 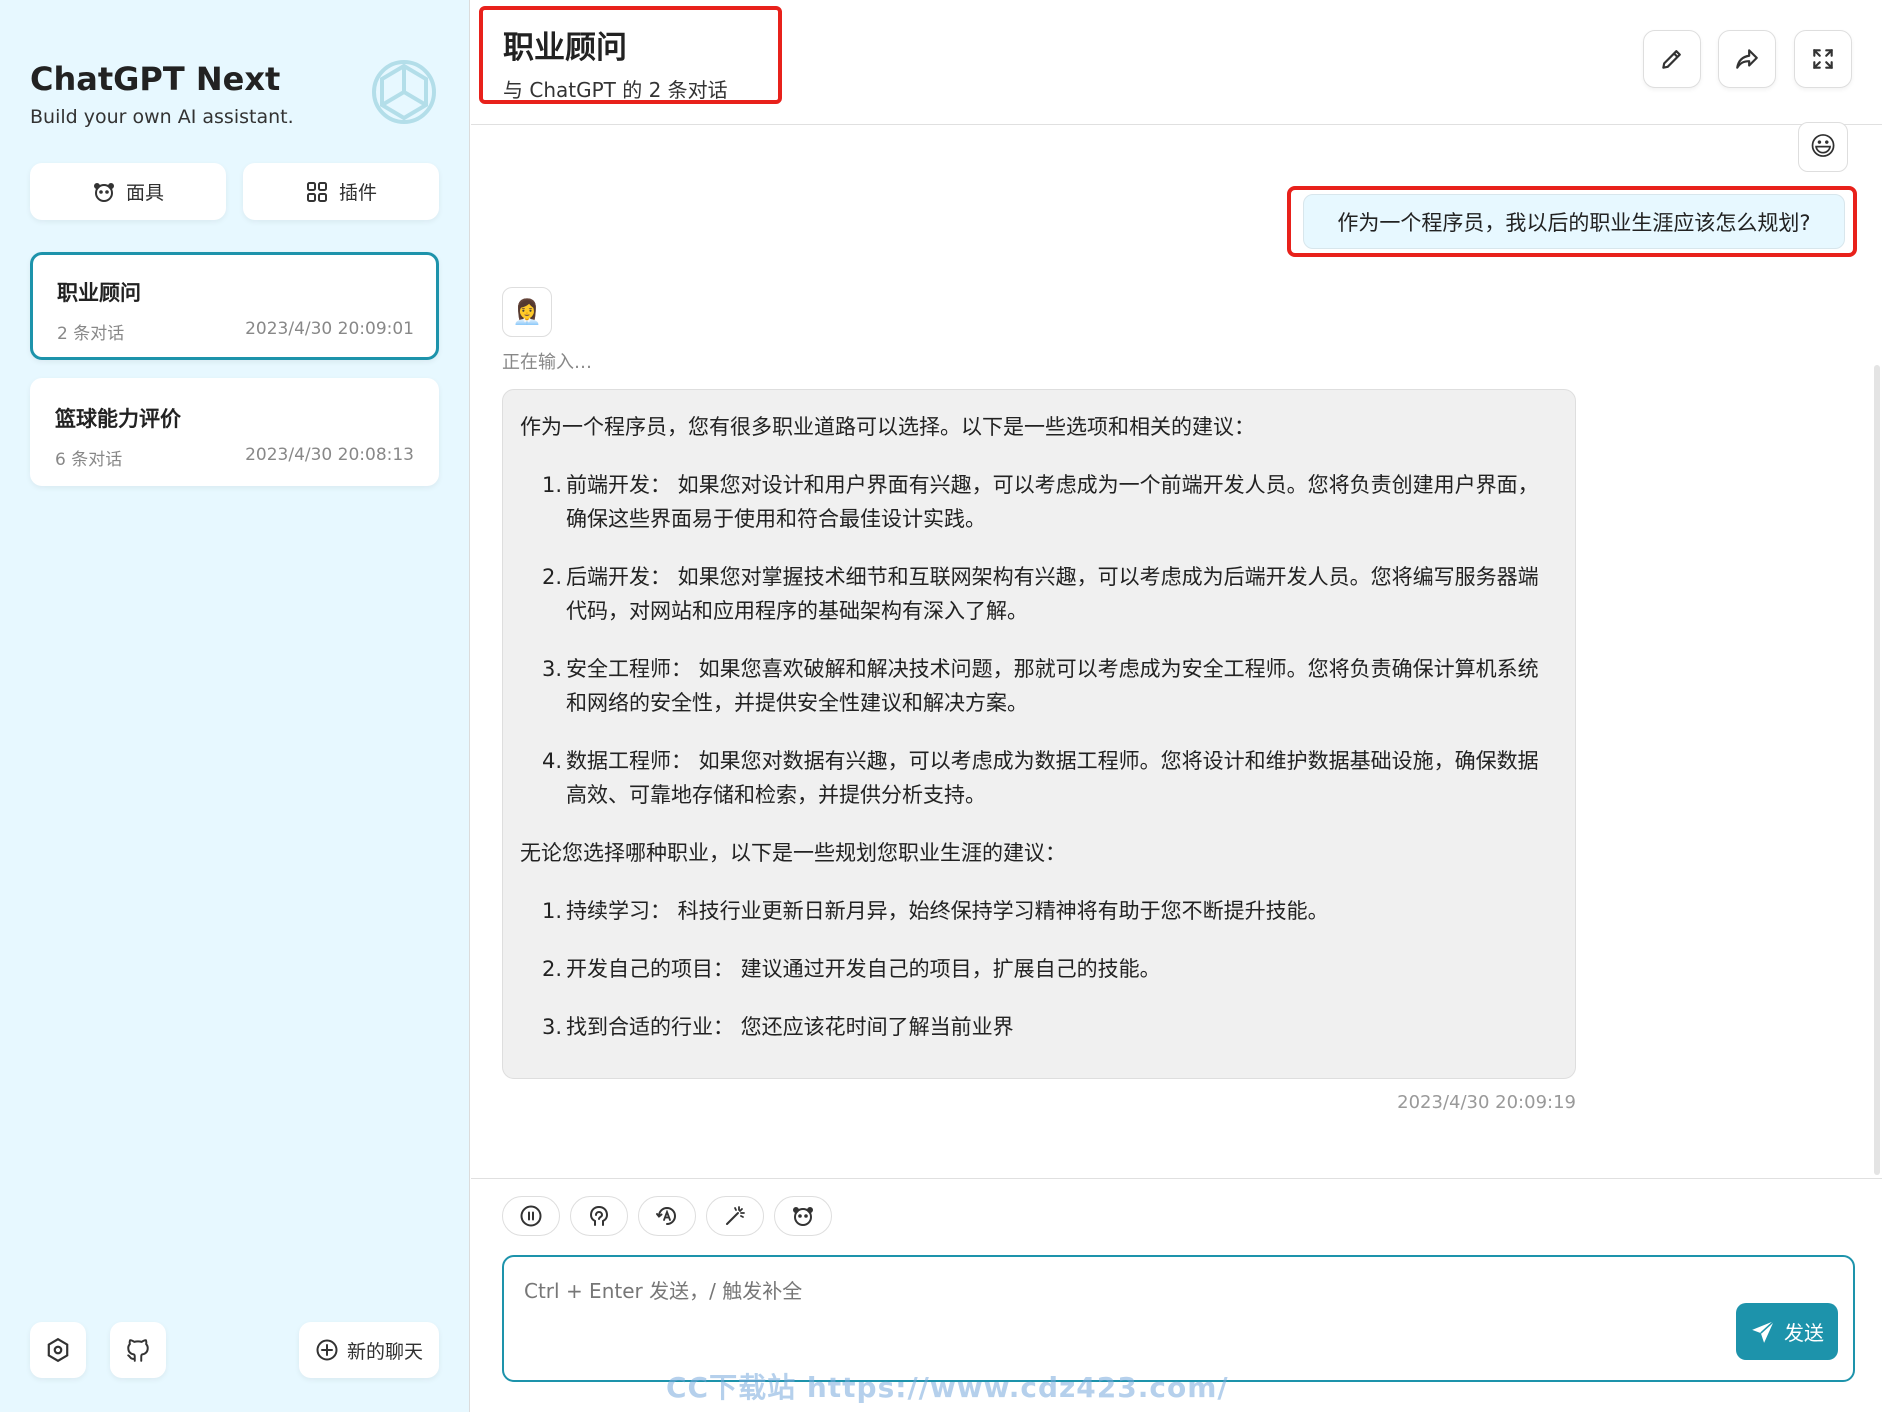 I want to click on settings-icon, so click(x=58, y=1350).